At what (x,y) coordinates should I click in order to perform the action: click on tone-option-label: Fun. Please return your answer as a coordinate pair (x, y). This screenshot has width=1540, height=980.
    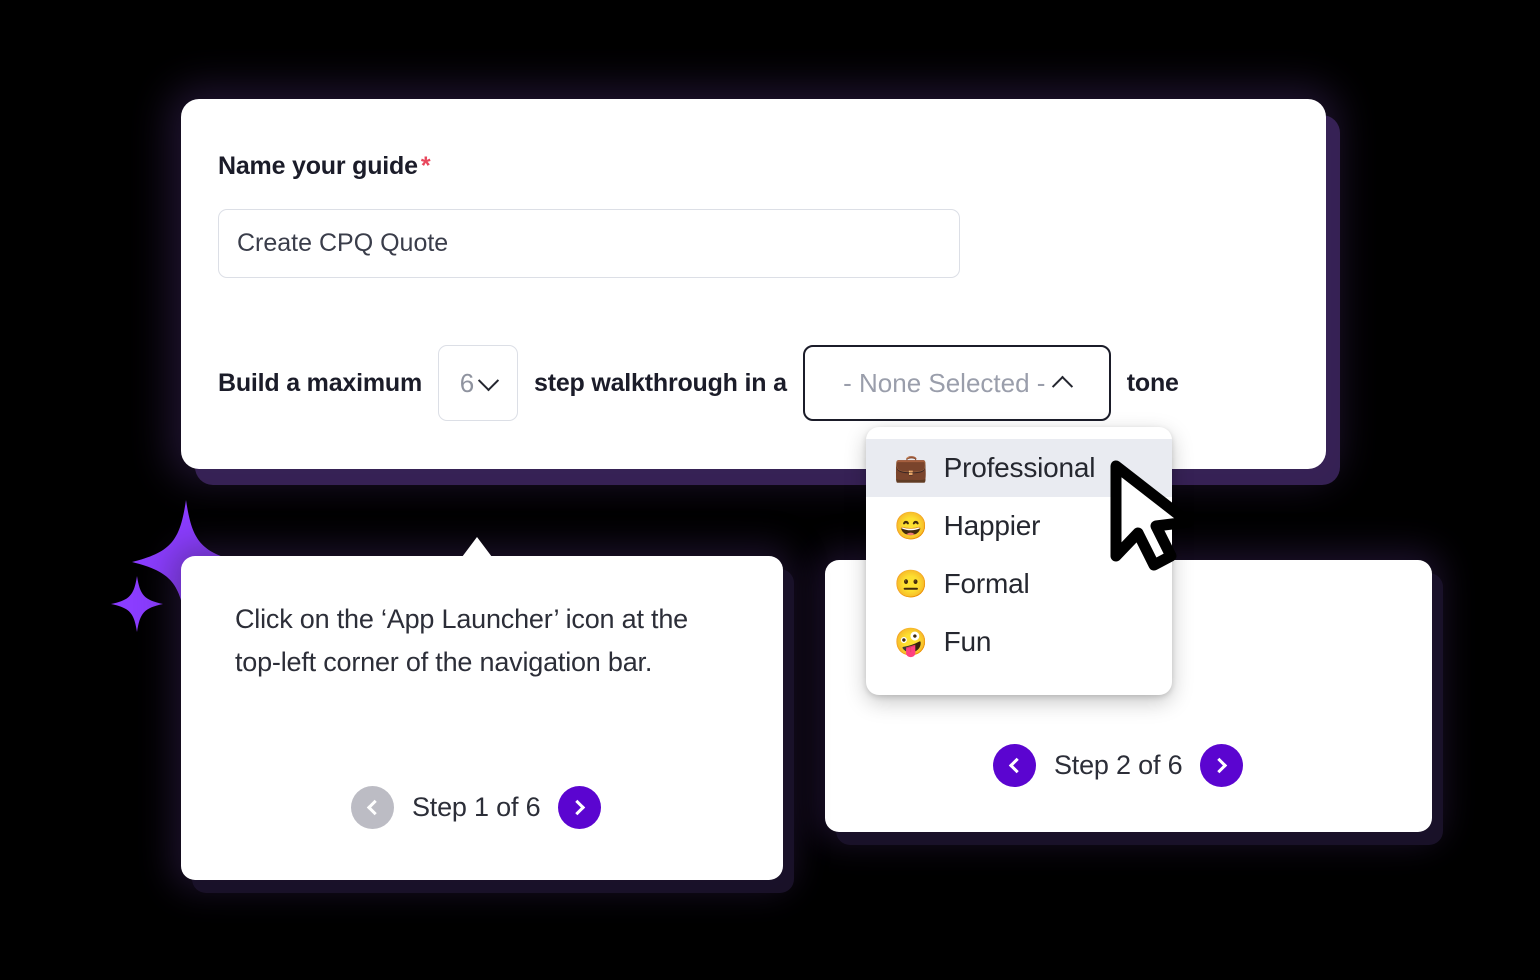
    Looking at the image, I should click on (967, 641).